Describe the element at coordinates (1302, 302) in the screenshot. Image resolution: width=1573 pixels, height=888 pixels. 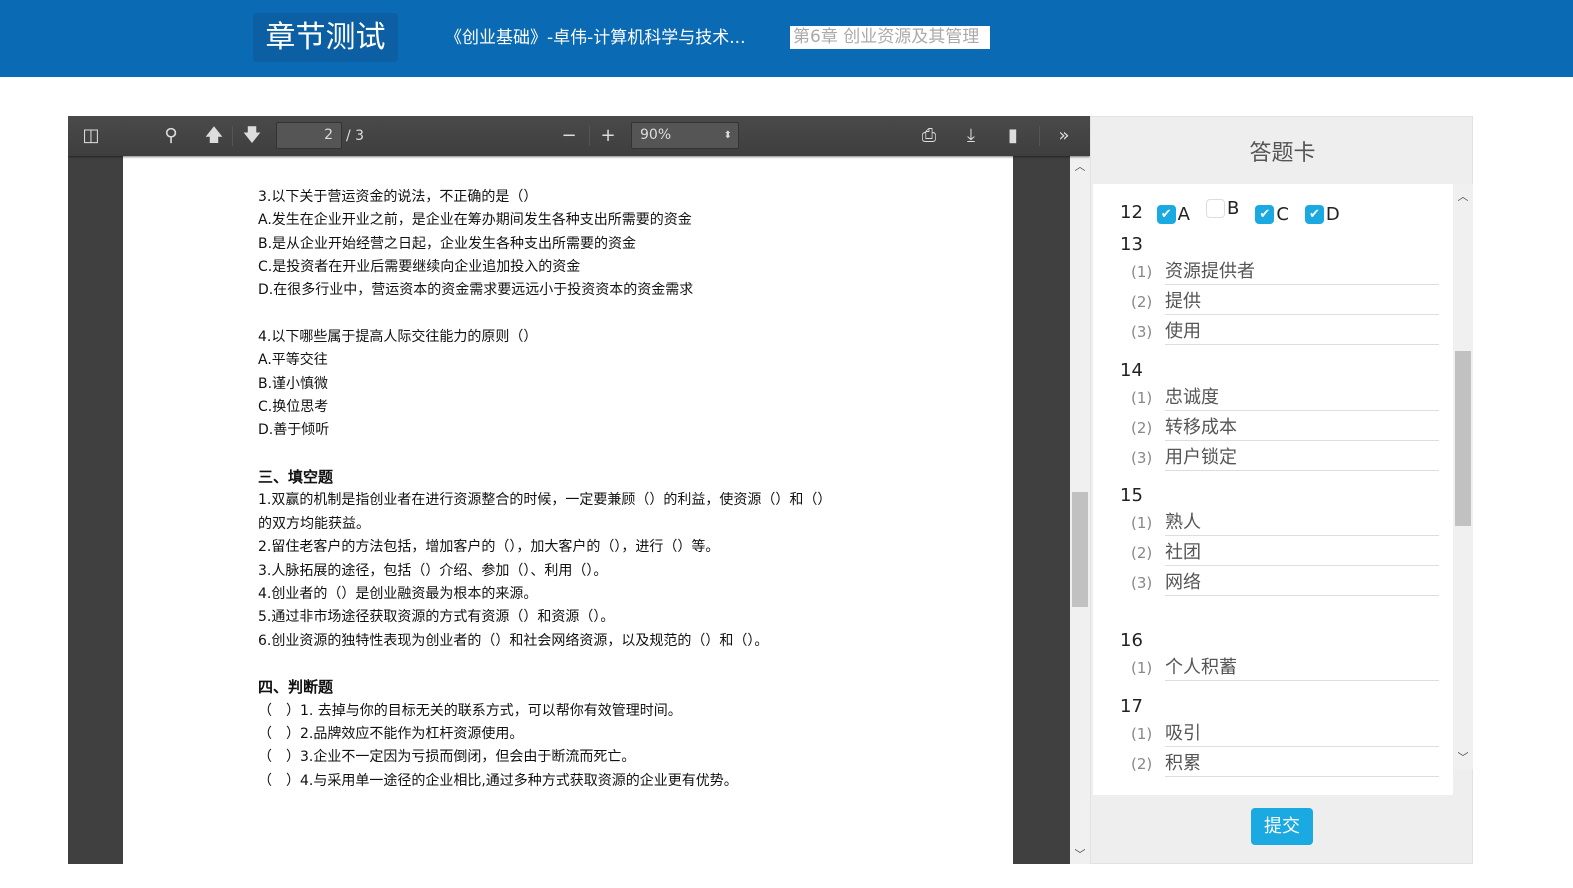
I see `answer-input: 提供` at that location.